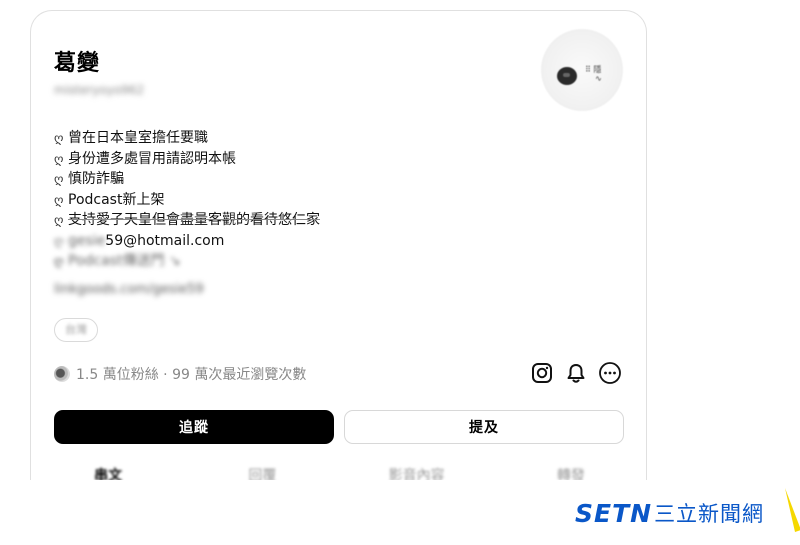 Image resolution: width=800 pixels, height=545 pixels. I want to click on follow-button: 追蹤, so click(194, 427).